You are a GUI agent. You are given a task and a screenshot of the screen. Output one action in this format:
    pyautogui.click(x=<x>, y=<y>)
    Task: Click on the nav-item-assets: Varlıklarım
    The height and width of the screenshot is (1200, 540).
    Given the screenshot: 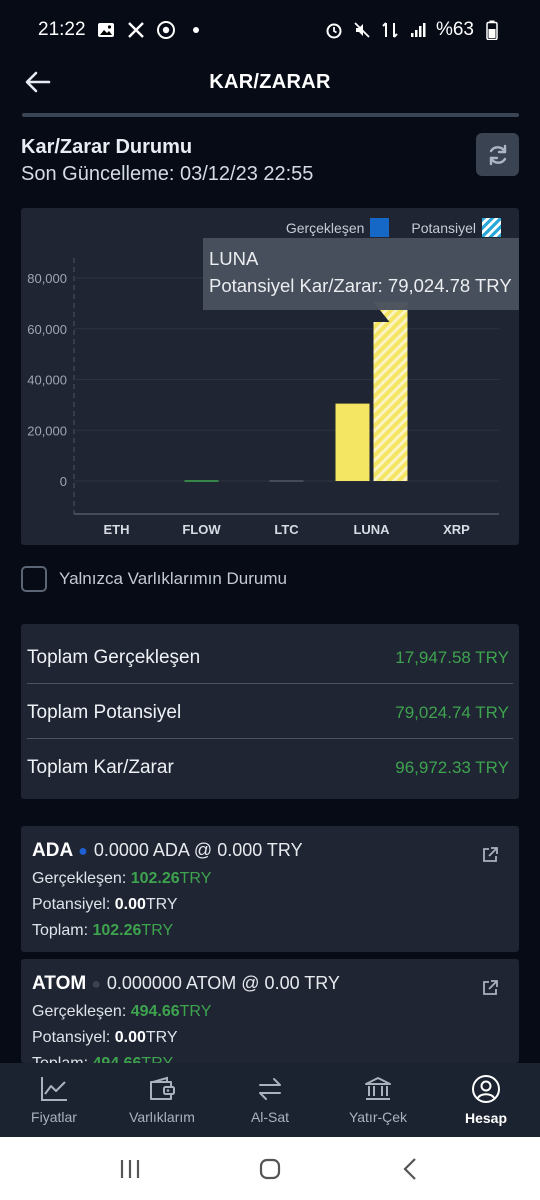 What is the action you would take?
    pyautogui.click(x=162, y=1100)
    